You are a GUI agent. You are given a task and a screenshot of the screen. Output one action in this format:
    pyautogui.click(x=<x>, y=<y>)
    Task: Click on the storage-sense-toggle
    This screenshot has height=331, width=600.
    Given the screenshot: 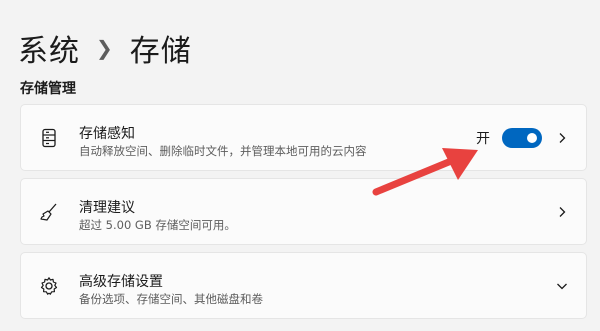 What is the action you would take?
    pyautogui.click(x=522, y=137)
    